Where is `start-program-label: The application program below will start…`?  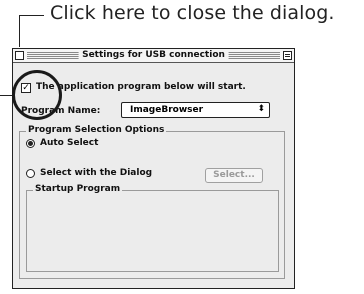 start-program-label: The application program below will start… is located at coordinates (141, 87).